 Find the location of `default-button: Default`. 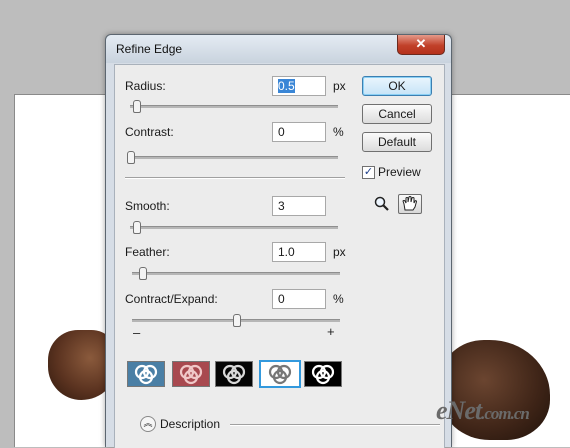

default-button: Default is located at coordinates (397, 142).